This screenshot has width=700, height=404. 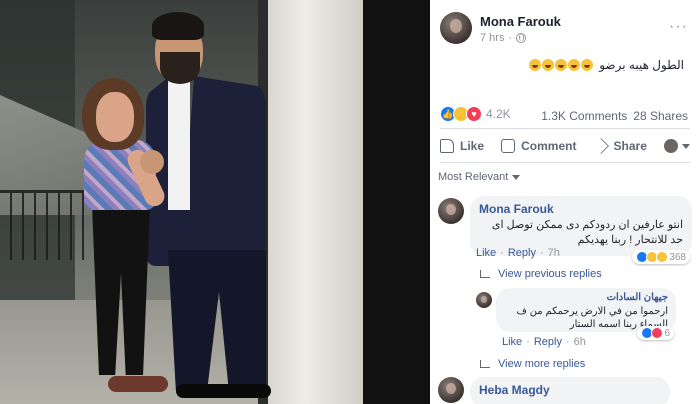 I want to click on share-button: Share, so click(x=619, y=146).